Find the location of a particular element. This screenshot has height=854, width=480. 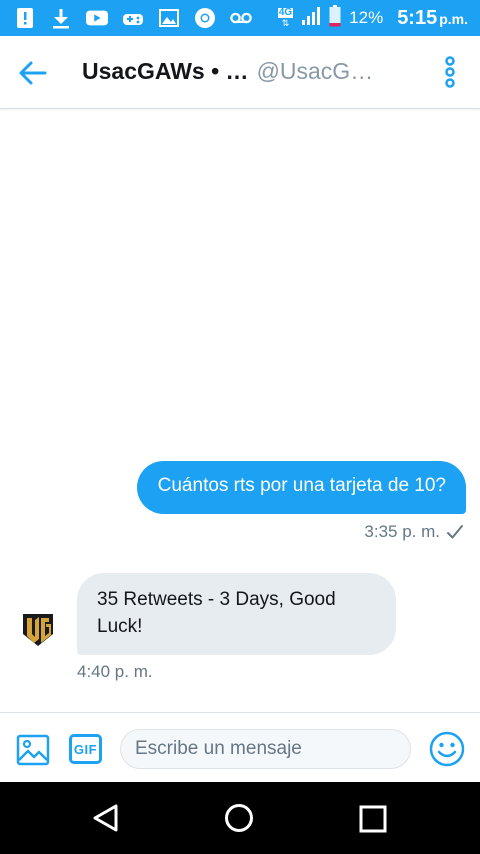

system-status: 4G ⇅ 12% 5:15 p.m. is located at coordinates (372, 18).